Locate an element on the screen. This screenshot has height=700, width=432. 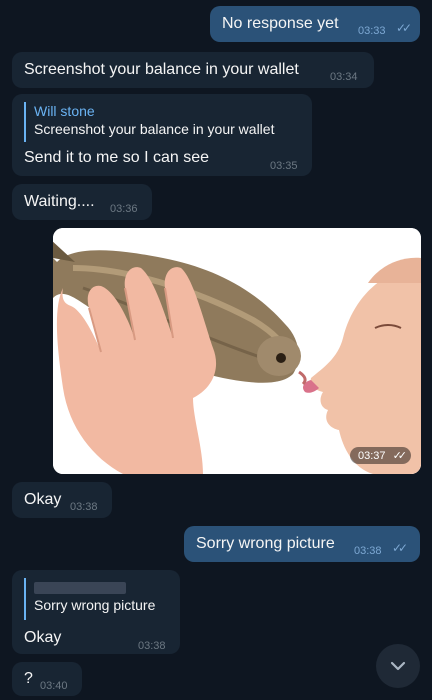
message-time: 03:35 is located at coordinates (284, 166).